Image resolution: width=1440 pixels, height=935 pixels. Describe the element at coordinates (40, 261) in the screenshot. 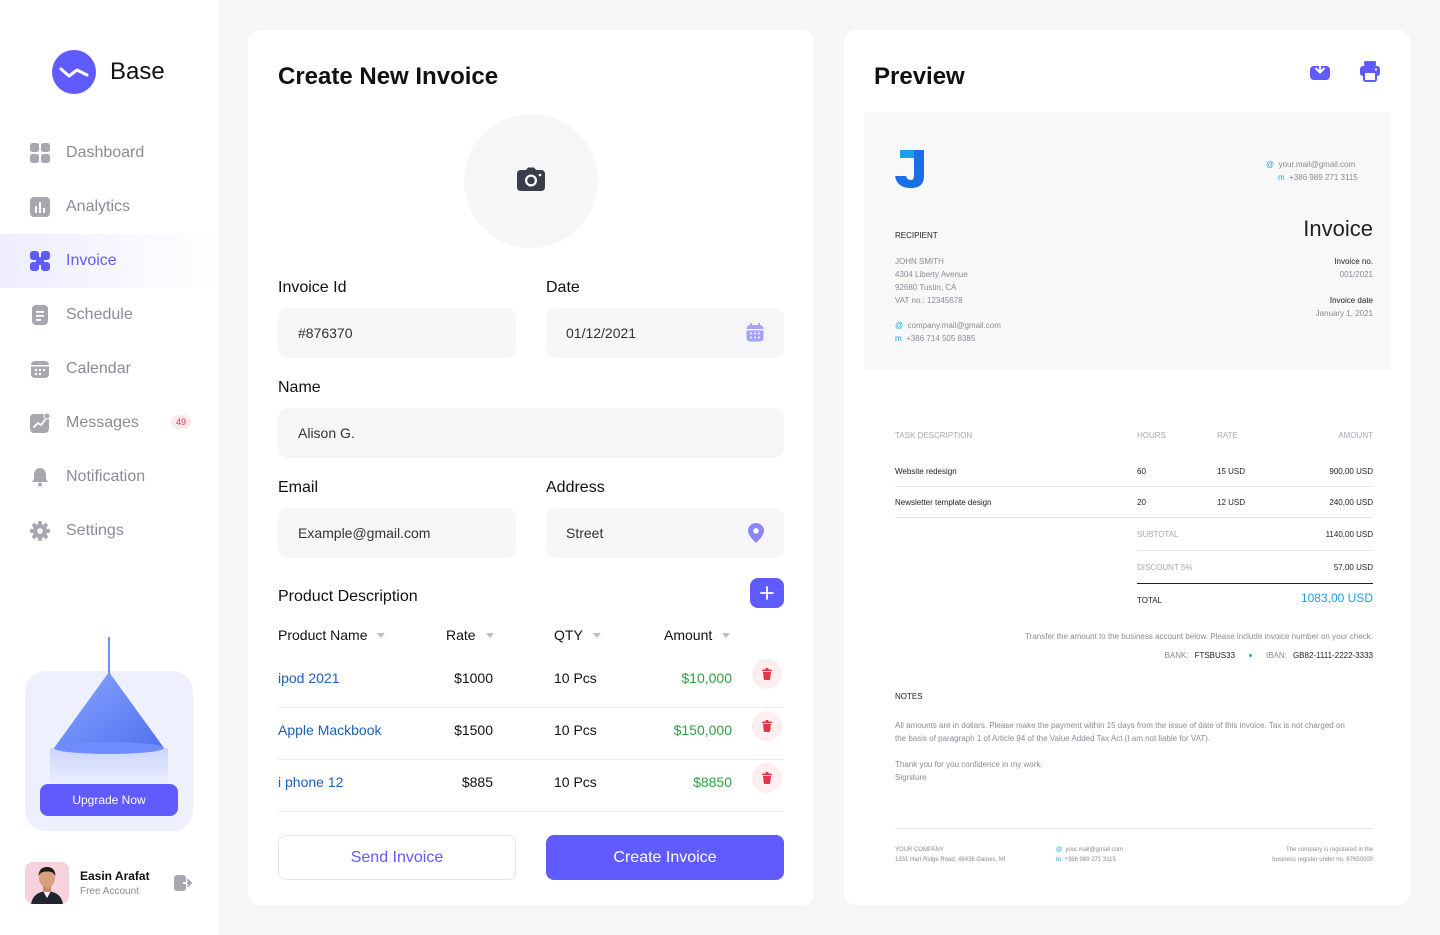

I see `invoice-icon` at that location.